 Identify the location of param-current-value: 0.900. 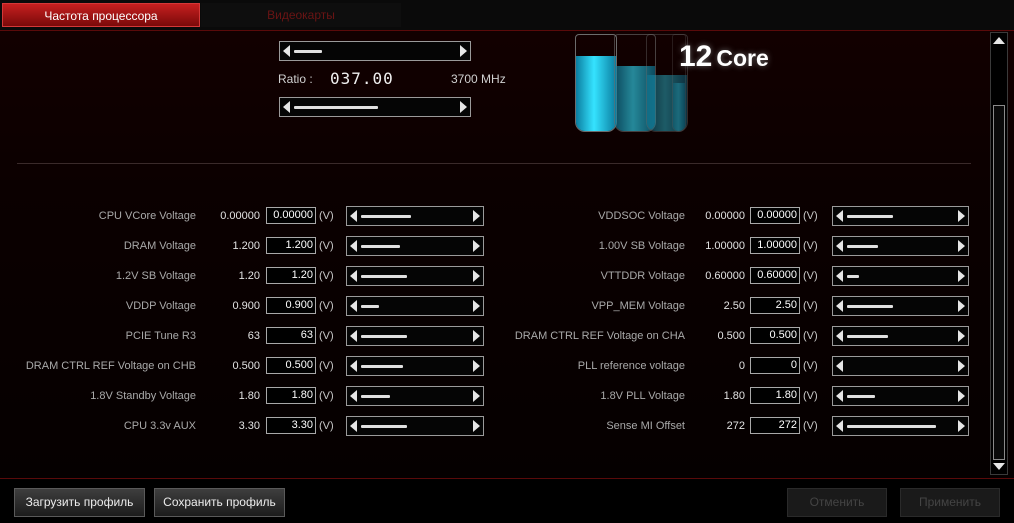
(246, 306).